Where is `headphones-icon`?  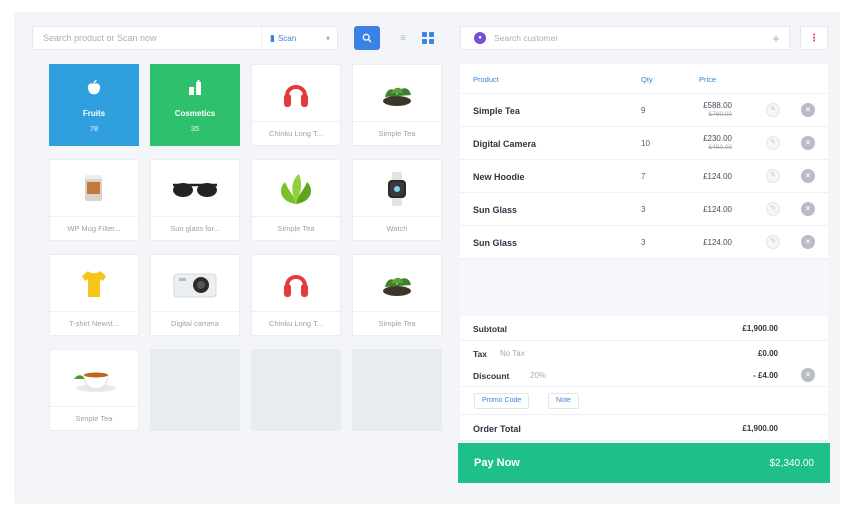 headphones-icon is located at coordinates (296, 96).